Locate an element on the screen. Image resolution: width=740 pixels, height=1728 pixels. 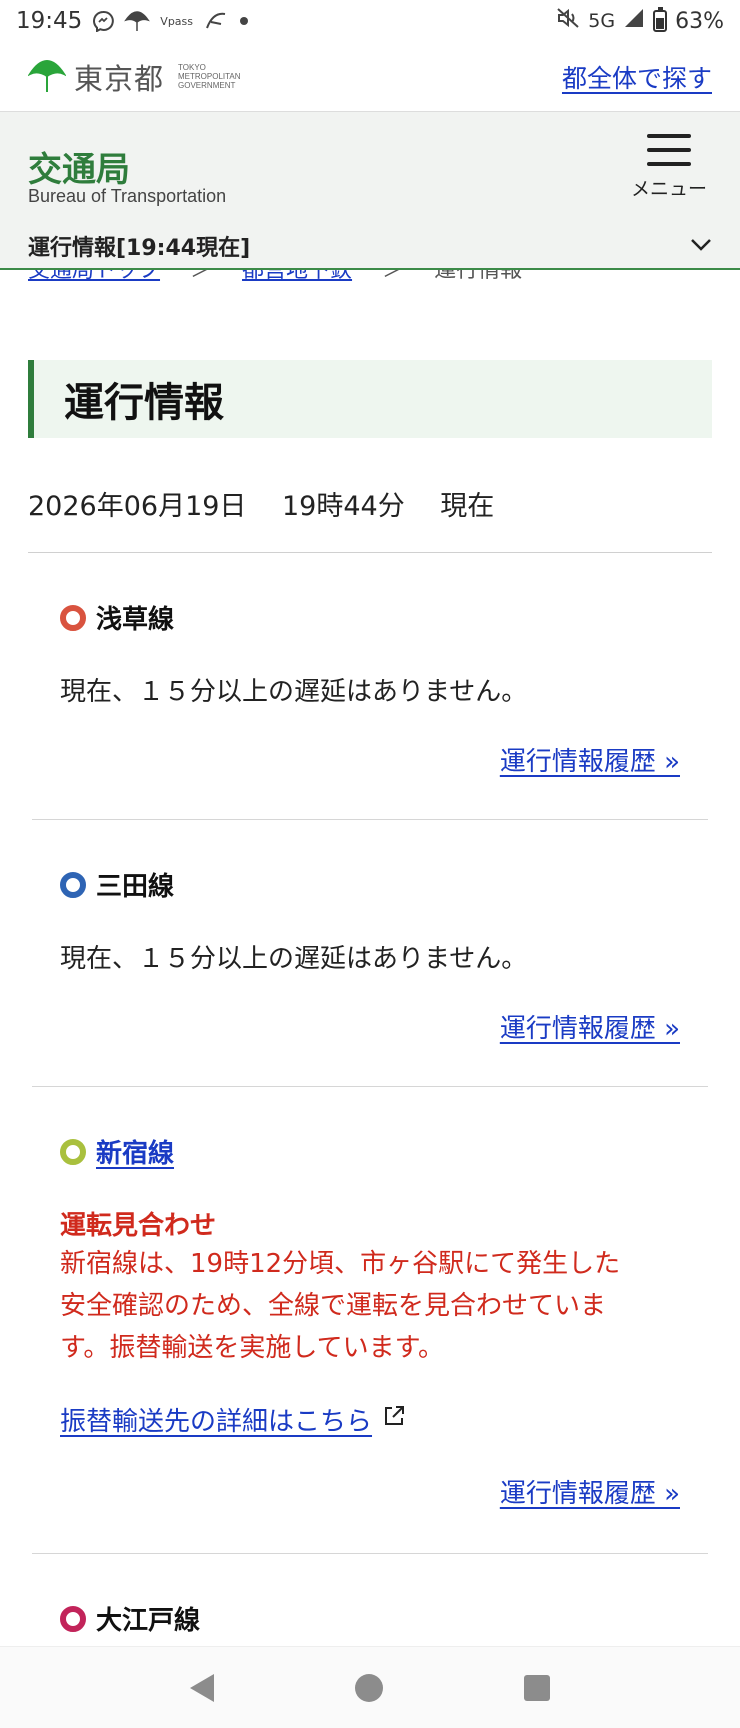
messenger-icon is located at coordinates (103, 21).